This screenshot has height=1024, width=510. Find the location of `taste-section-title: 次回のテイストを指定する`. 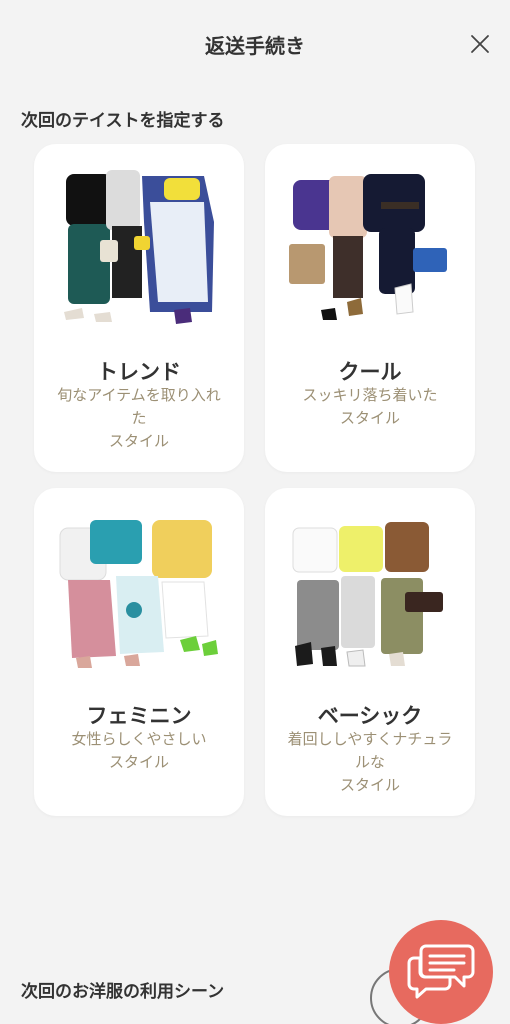

taste-section-title: 次回のテイストを指定する is located at coordinates (123, 121).